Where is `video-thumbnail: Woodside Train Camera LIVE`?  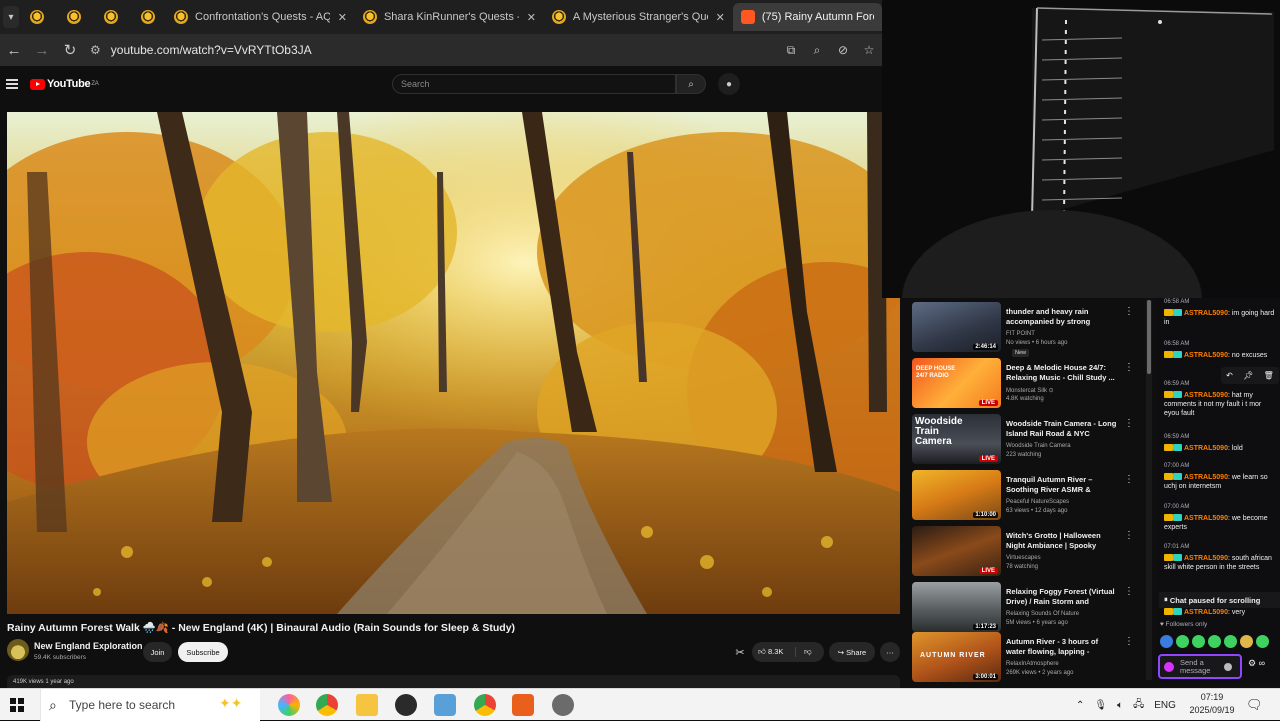
video-thumbnail: Woodside Train Camera LIVE is located at coordinates (956, 439).